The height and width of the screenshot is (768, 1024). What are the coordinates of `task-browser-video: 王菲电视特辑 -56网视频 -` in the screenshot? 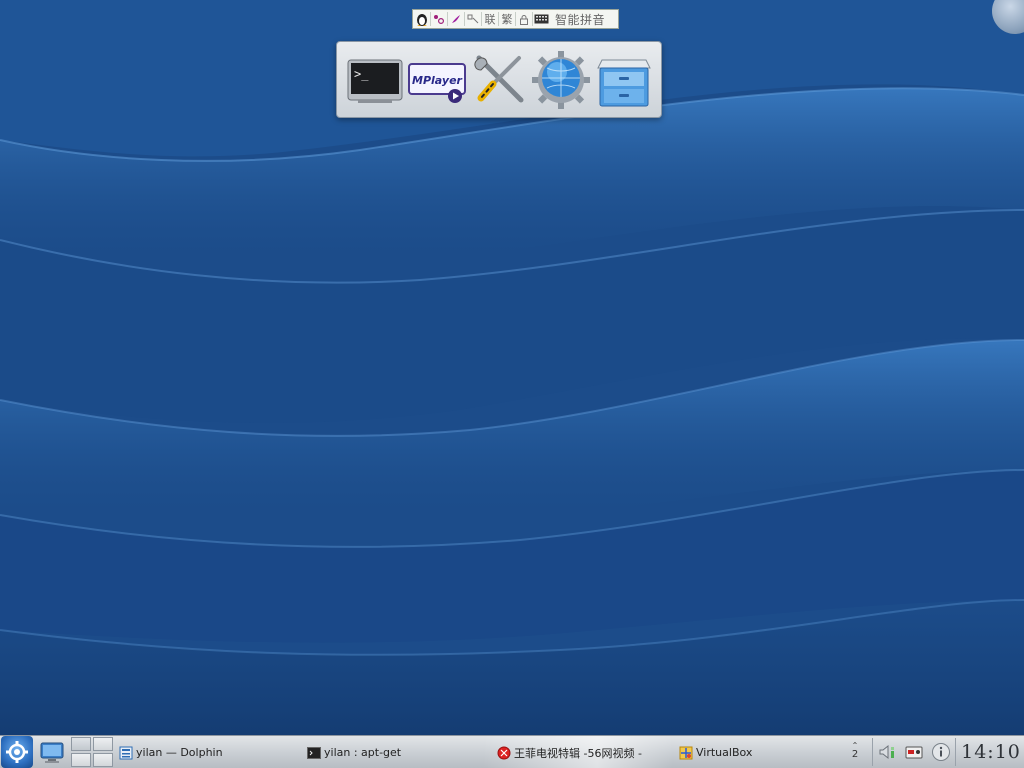 It's located at (581, 753).